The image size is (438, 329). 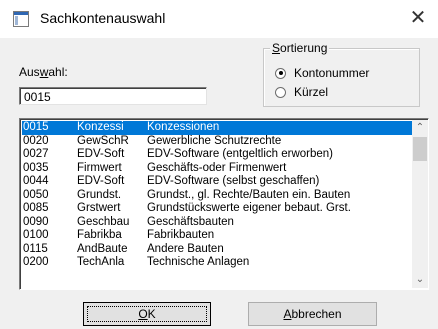 What do you see at coordinates (36, 167) in the screenshot?
I see `list-cell-nr: 0035` at bounding box center [36, 167].